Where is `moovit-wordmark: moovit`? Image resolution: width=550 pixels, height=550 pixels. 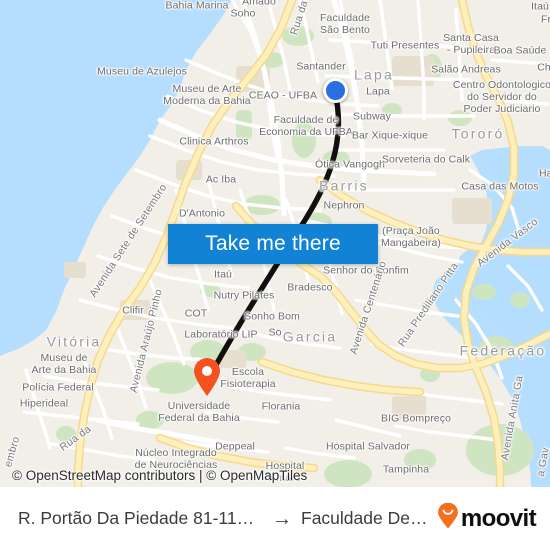 moovit-wordmark: moovit is located at coordinates (498, 518).